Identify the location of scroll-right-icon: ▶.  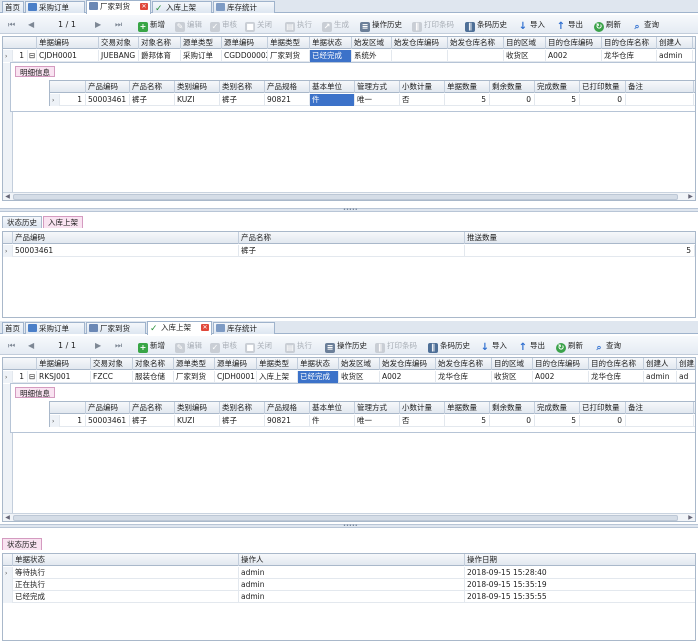
(690, 196).